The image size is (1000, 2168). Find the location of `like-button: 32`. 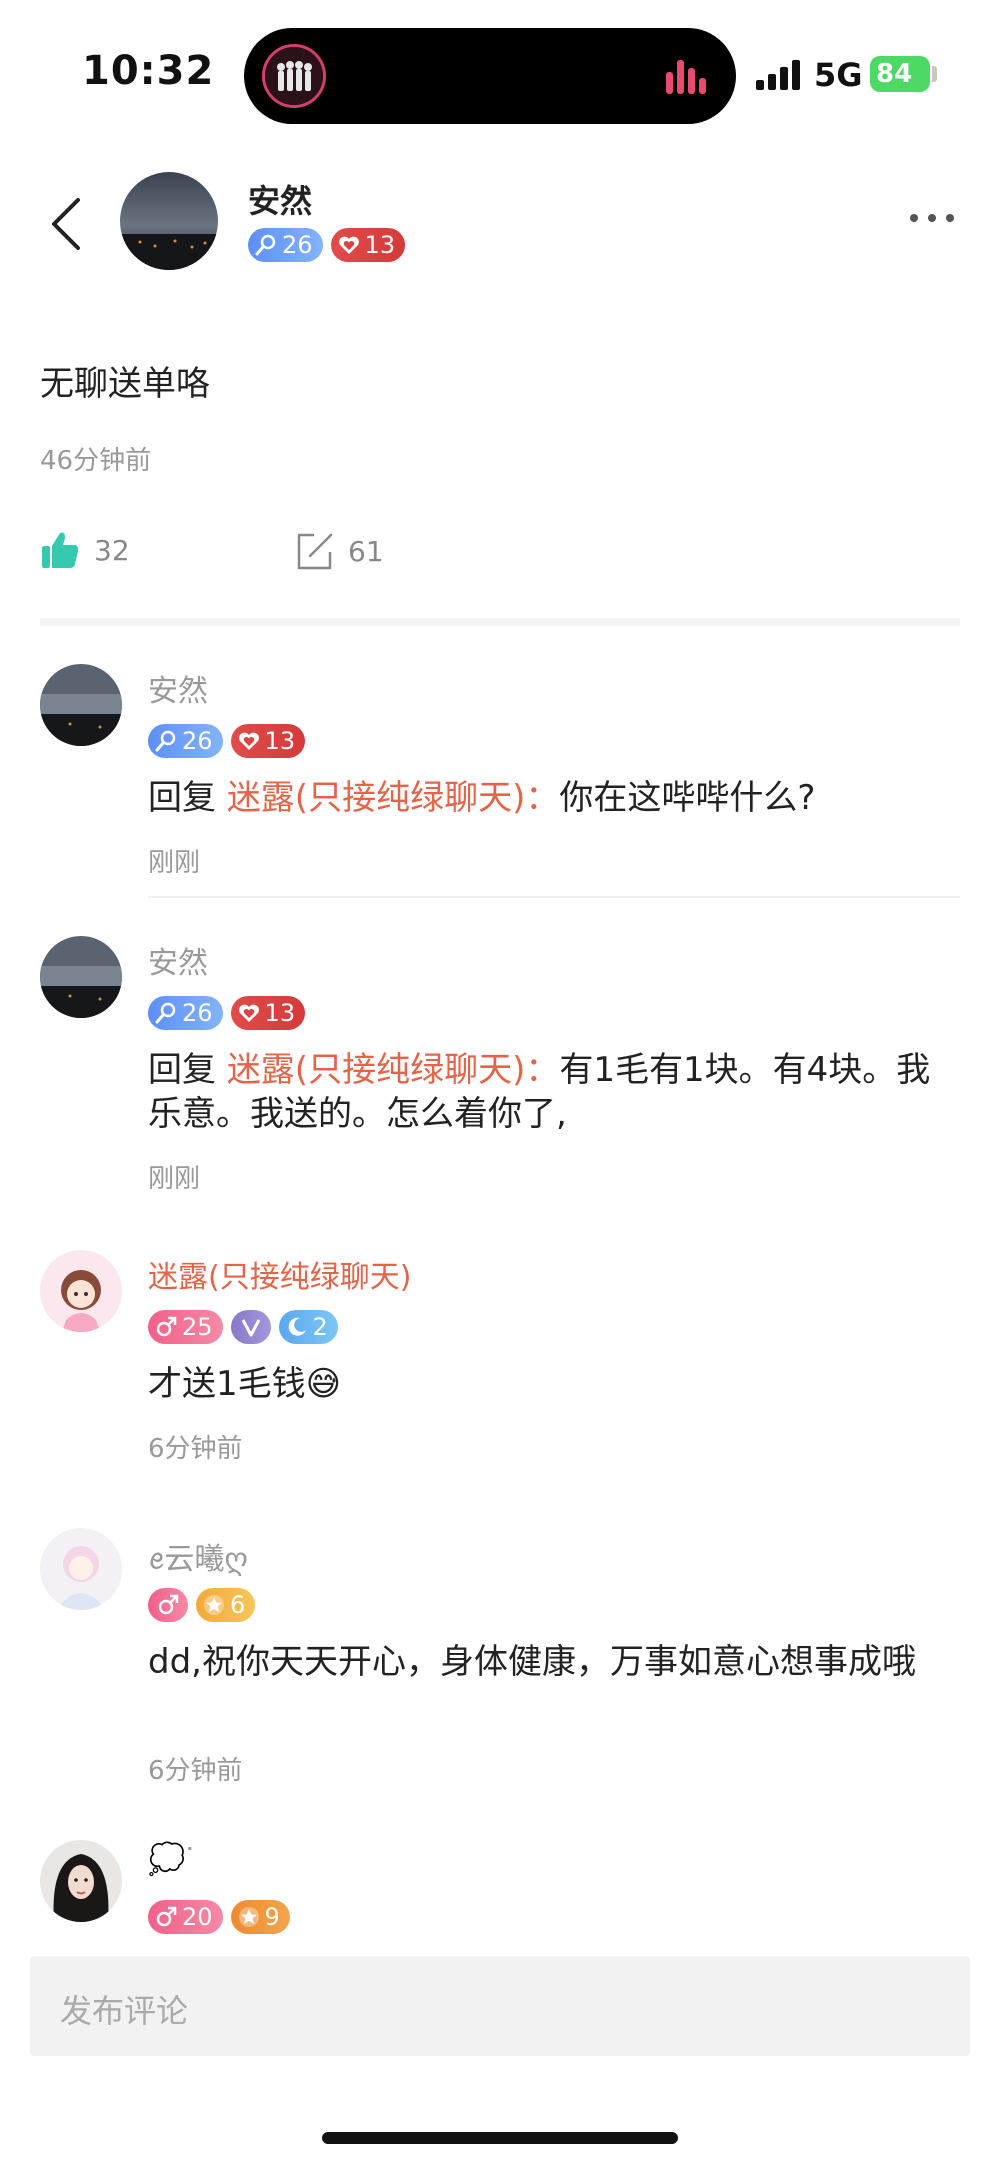

like-button: 32 is located at coordinates (85, 550).